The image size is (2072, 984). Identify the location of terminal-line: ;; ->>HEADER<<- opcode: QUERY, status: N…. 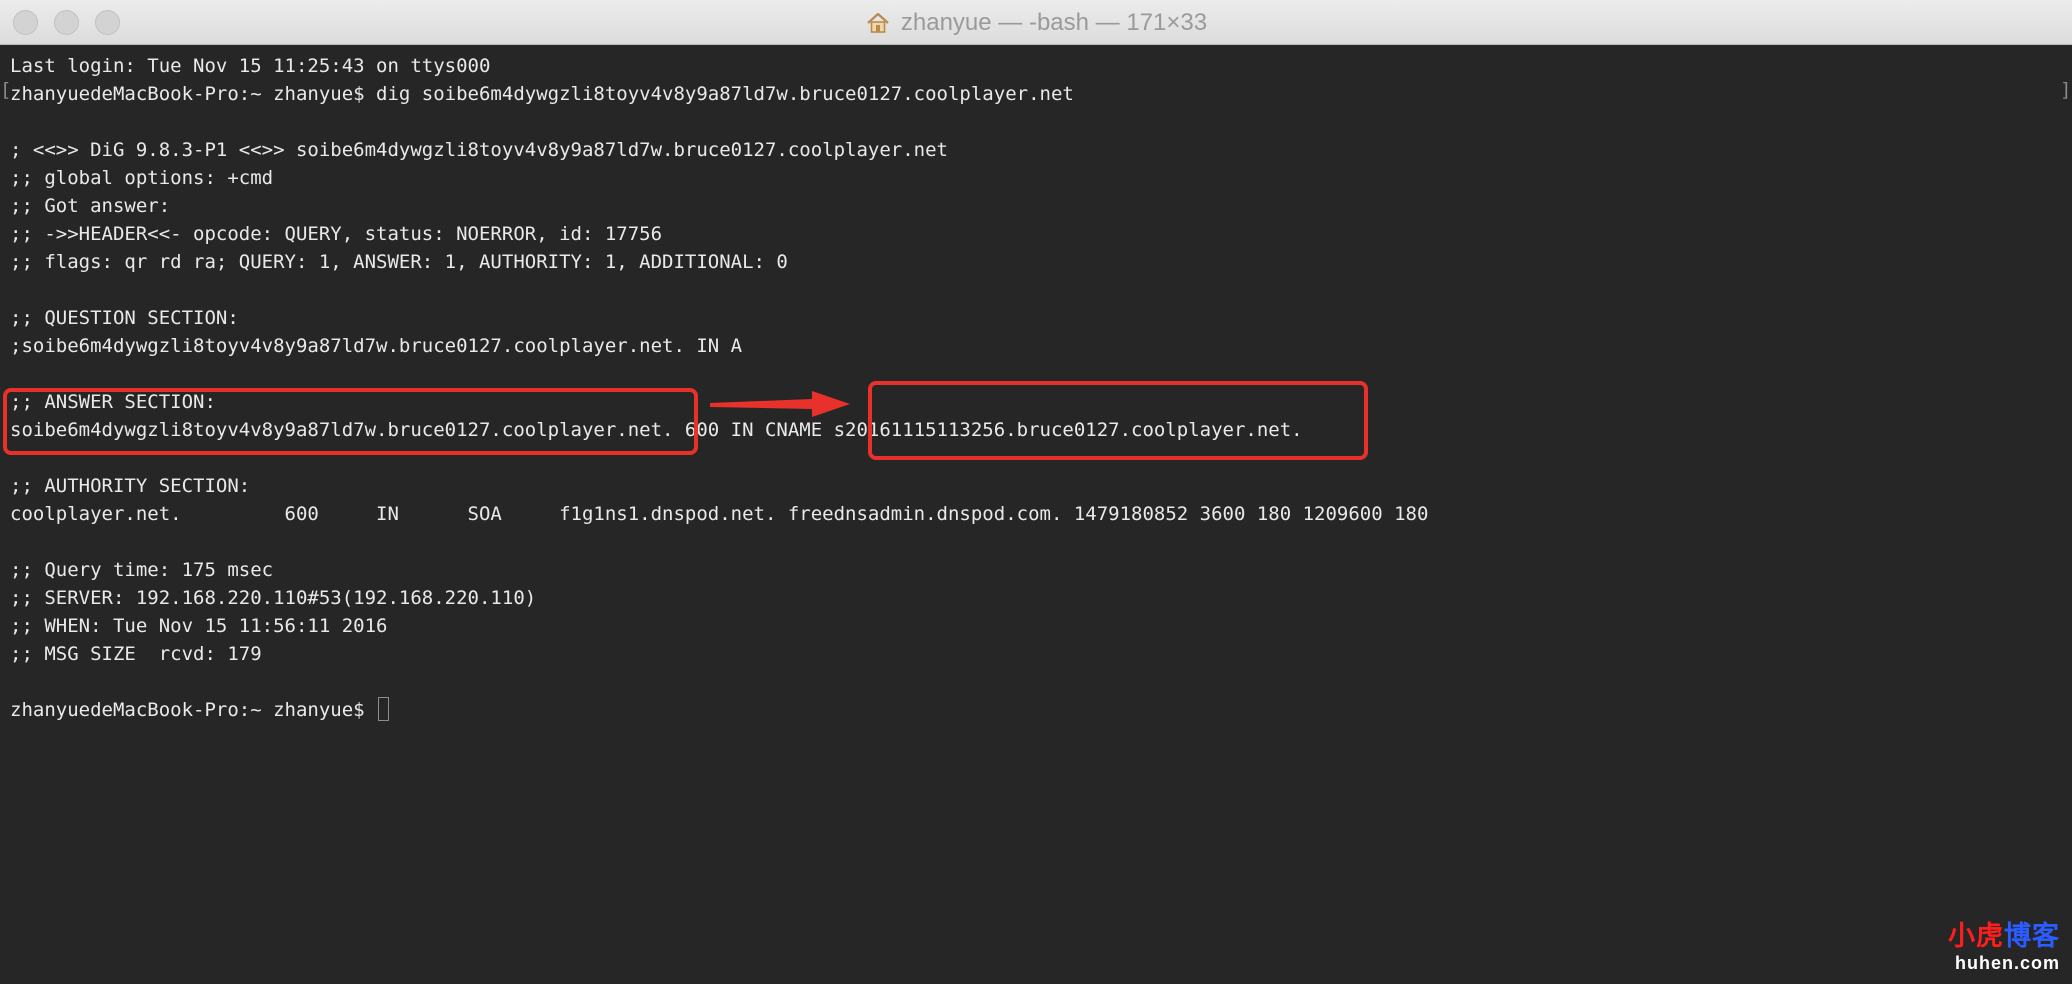
(1041, 234).